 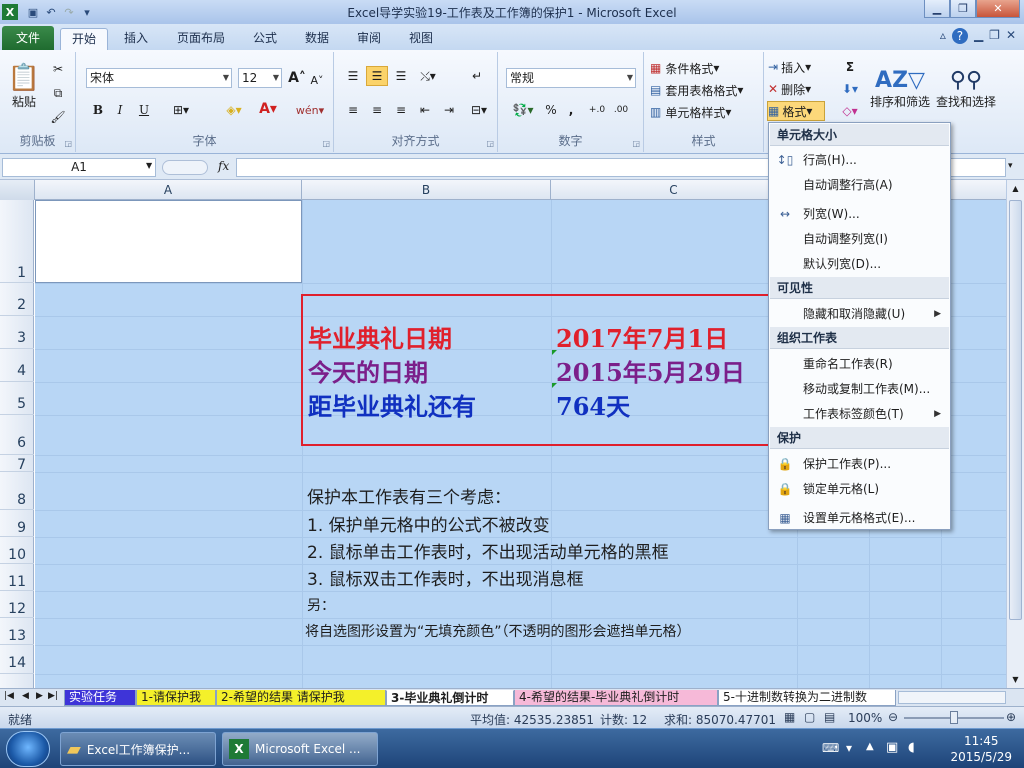 What do you see at coordinates (317, 39) in the screenshot?
I see `tab-data: 数据` at bounding box center [317, 39].